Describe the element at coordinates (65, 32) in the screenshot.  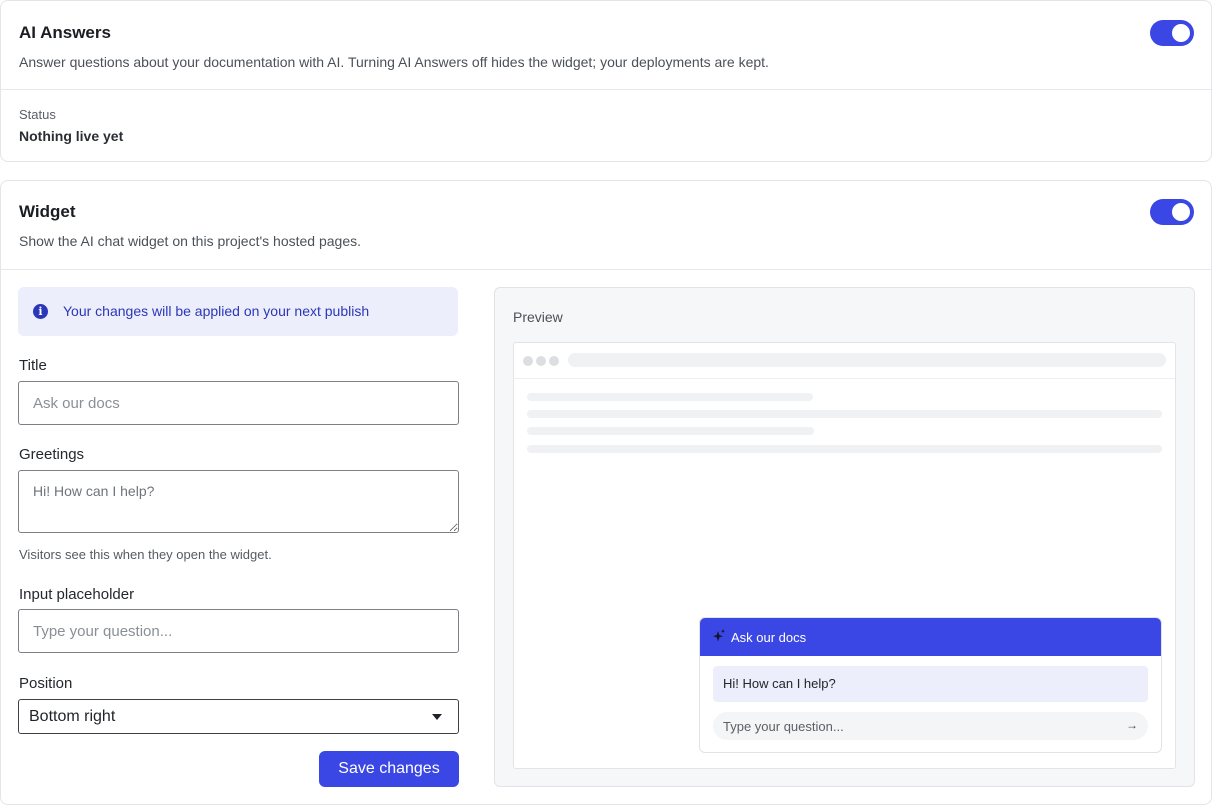
I see `ai-answers-title: AI Answers` at that location.